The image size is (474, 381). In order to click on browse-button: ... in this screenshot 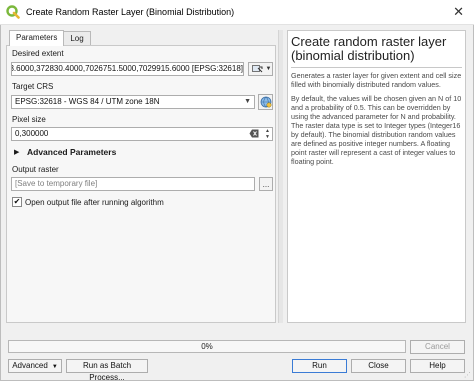, I will do `click(266, 184)`.